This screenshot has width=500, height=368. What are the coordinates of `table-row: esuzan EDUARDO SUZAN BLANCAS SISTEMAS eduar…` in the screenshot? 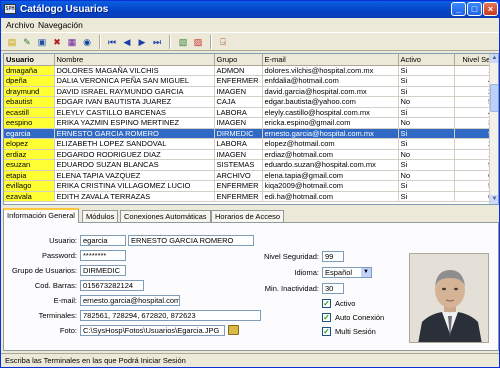 It's located at (251, 165).